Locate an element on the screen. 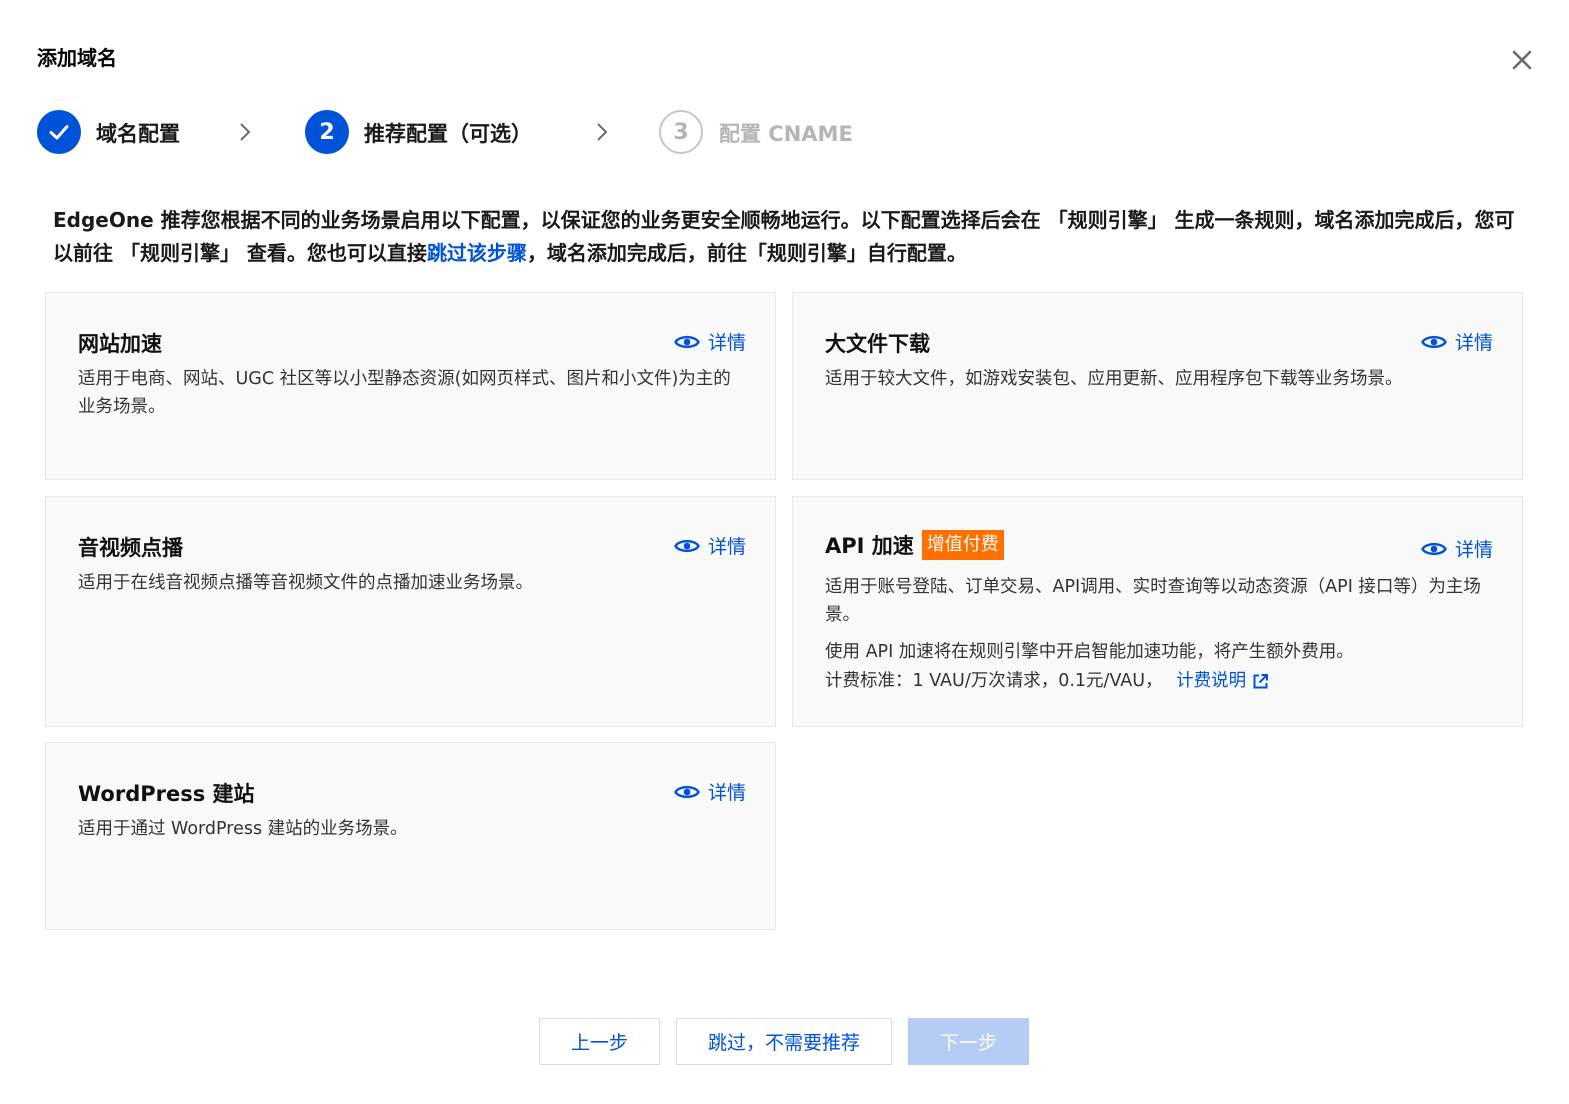 This screenshot has width=1569, height=1104. card-title: WordPress 建站 is located at coordinates (166, 794).